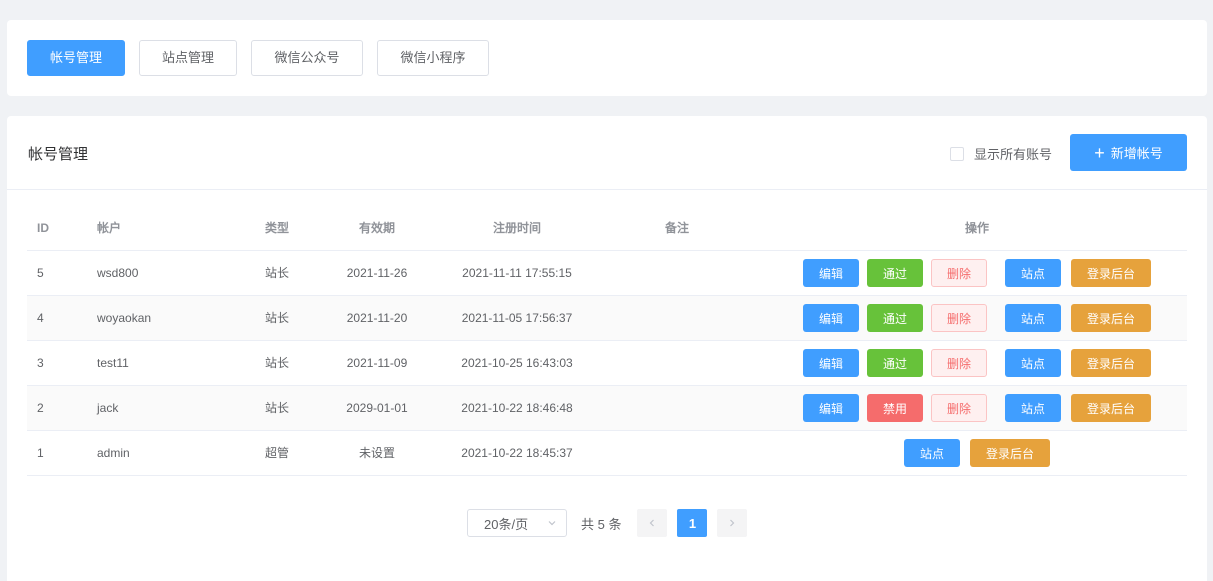  I want to click on total-count: 共 5 条, so click(601, 524).